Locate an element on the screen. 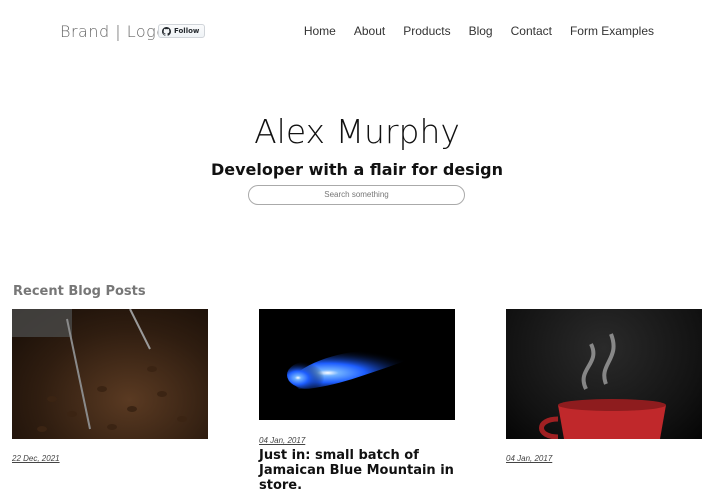 The width and height of the screenshot is (714, 493). post-image-red-coffee-cup is located at coordinates (604, 374).